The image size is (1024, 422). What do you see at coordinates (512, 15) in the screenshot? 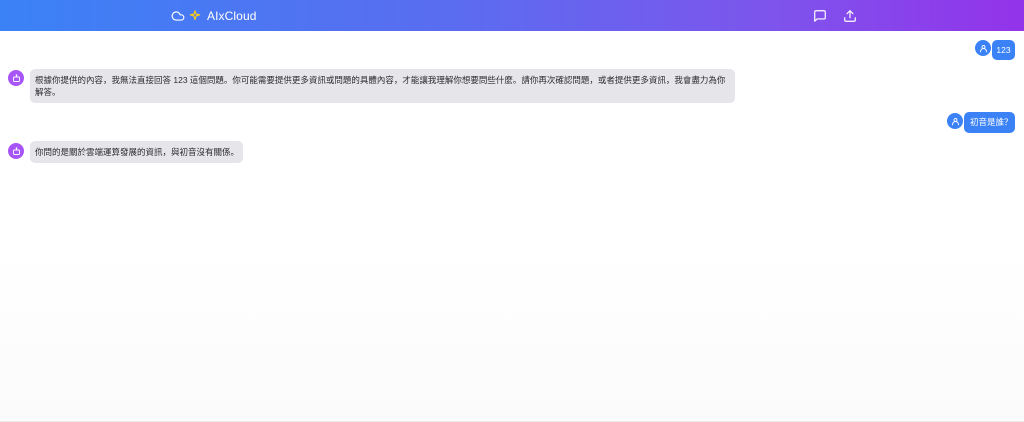
I see `app-header: AIxCloud` at bounding box center [512, 15].